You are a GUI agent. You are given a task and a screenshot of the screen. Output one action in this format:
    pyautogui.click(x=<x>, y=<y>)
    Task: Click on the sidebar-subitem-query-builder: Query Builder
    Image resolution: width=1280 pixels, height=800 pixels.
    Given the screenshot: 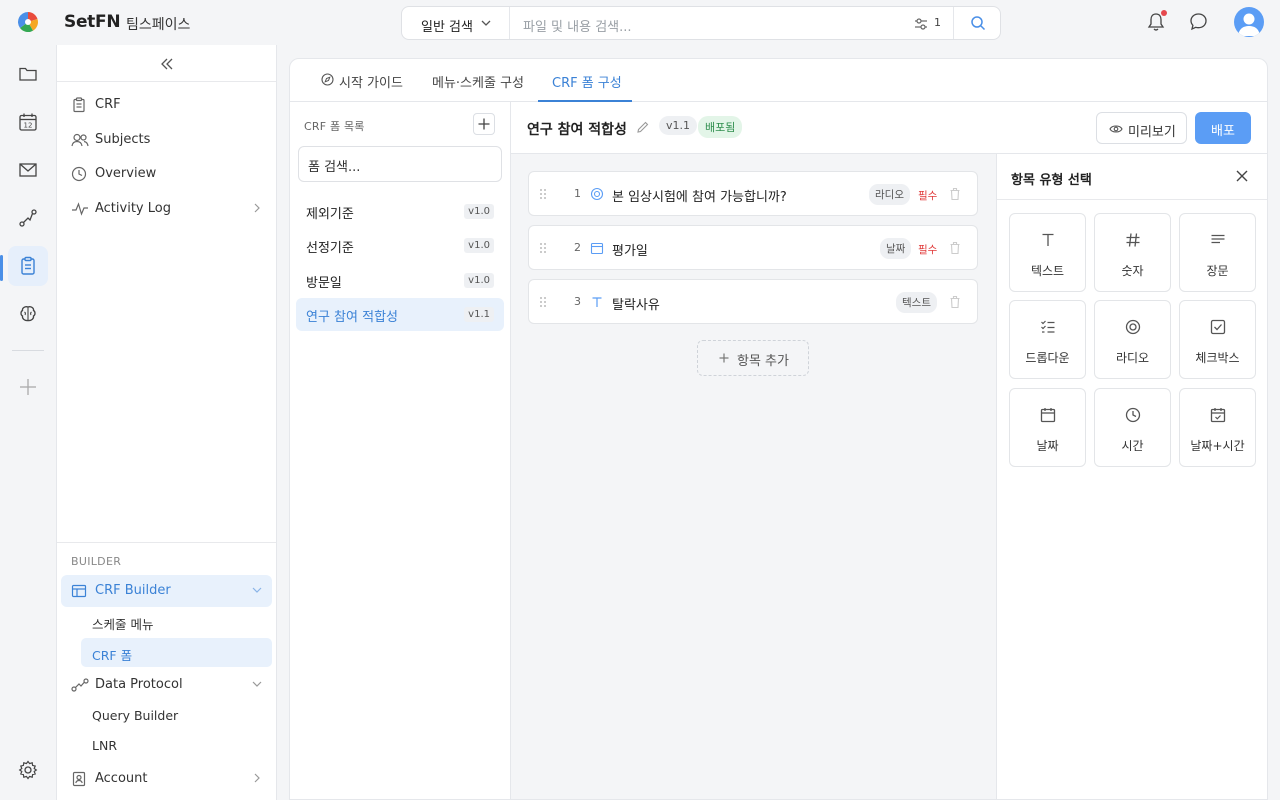 What is the action you would take?
    pyautogui.click(x=176, y=715)
    